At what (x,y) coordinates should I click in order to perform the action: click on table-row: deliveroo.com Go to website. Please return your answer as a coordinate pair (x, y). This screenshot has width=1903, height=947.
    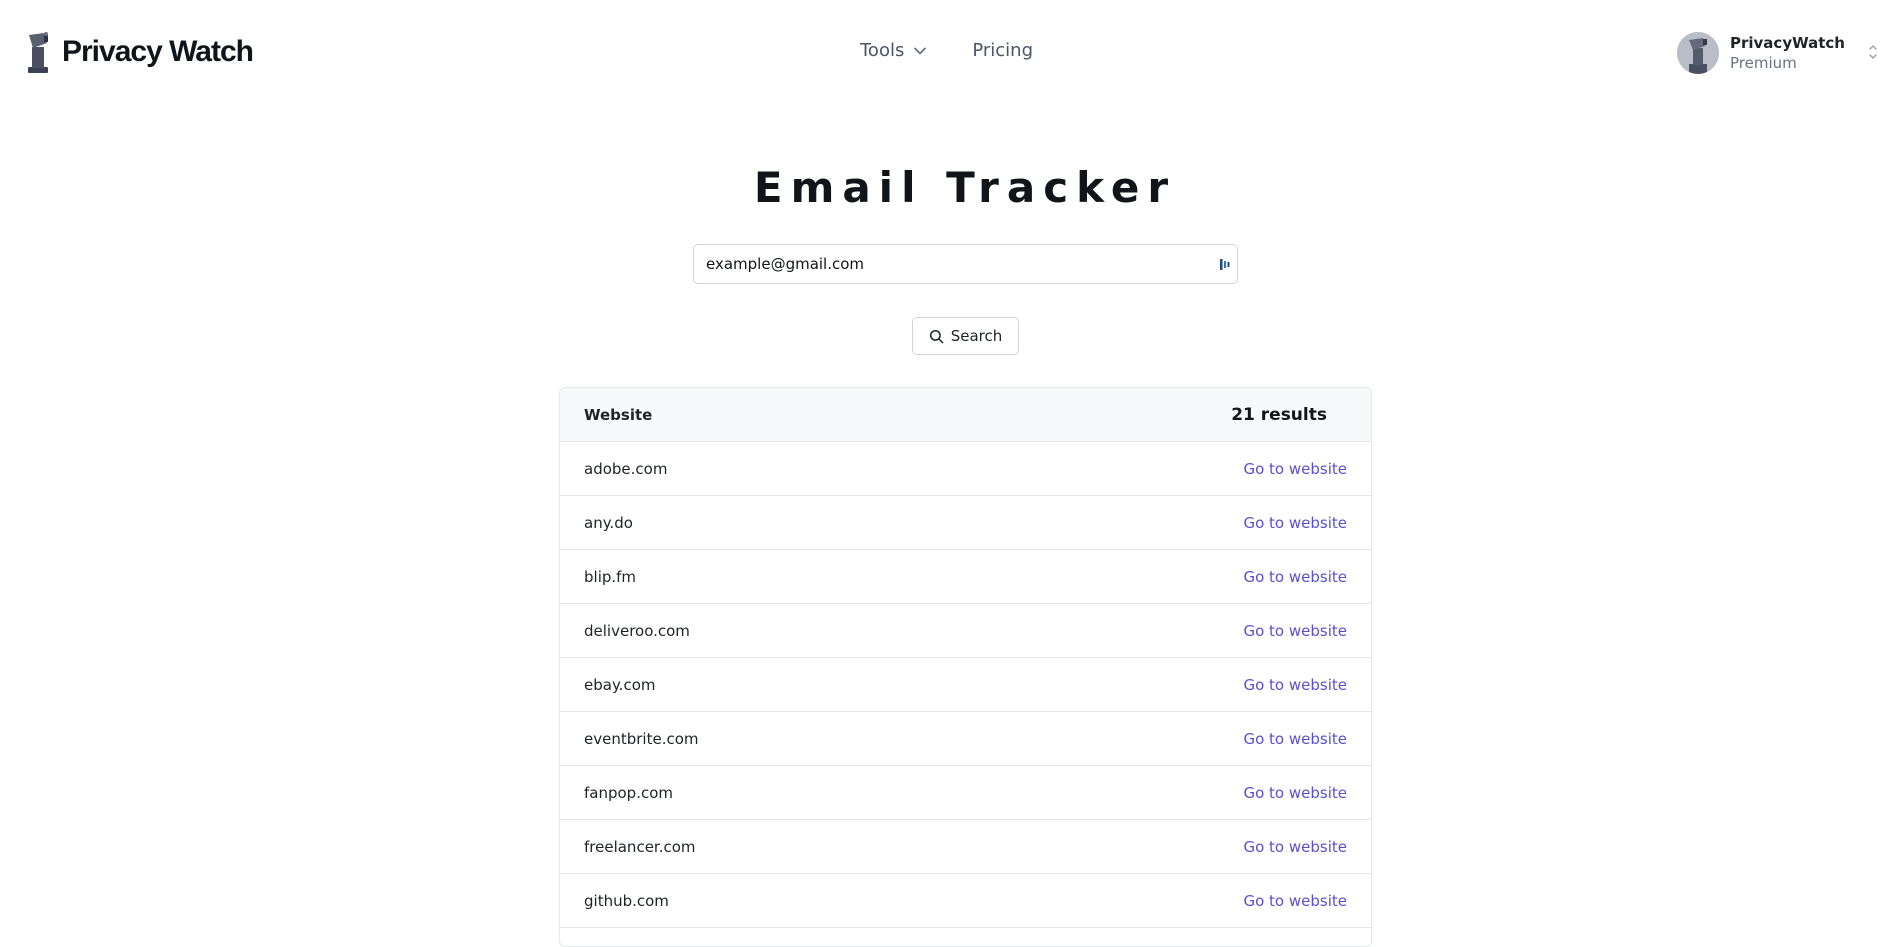
    Looking at the image, I should click on (965, 631).